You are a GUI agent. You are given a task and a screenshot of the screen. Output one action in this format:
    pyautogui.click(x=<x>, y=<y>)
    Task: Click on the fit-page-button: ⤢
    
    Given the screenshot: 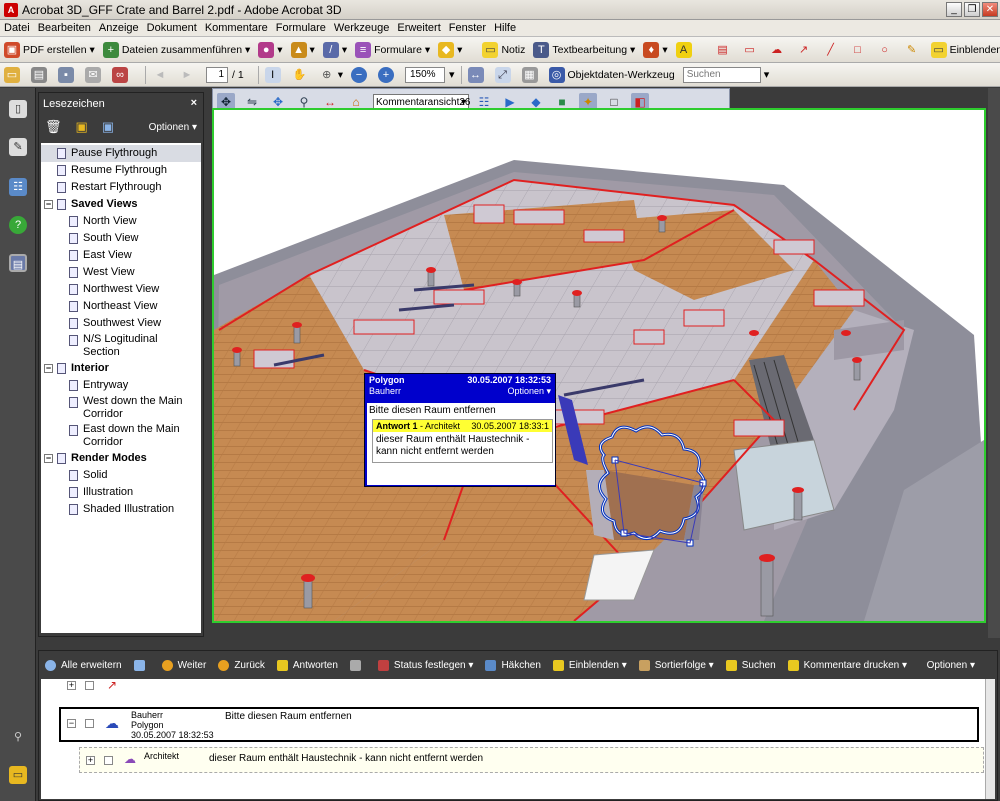 What is the action you would take?
    pyautogui.click(x=504, y=74)
    